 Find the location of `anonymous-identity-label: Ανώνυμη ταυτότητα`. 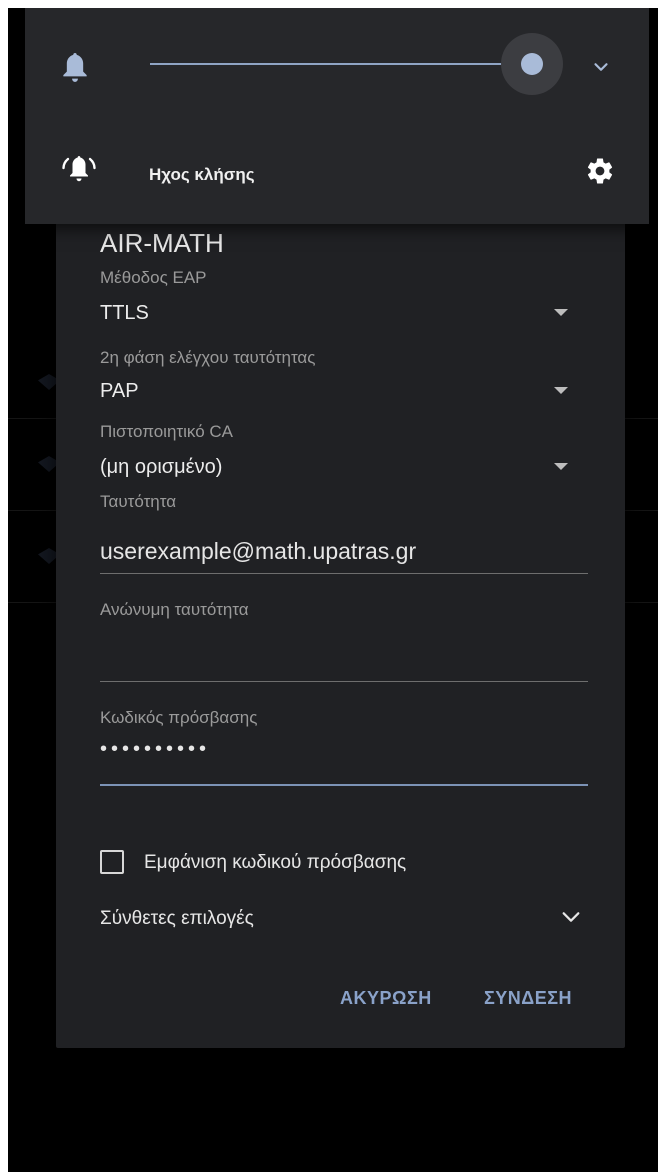

anonymous-identity-label: Ανώνυμη ταυτότητα is located at coordinates (174, 609).